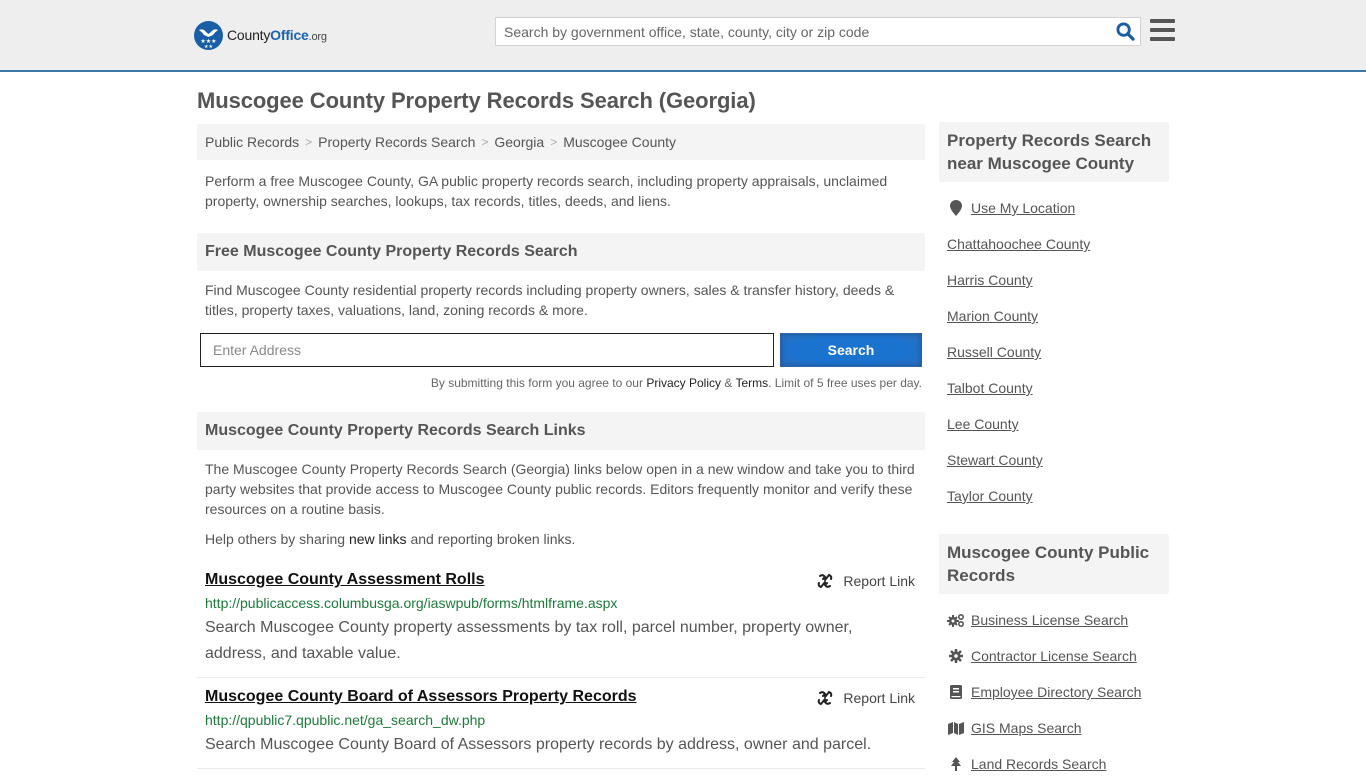  Describe the element at coordinates (538, 383) in the screenshot. I see `disclaimer-text: By submitting this form you agree to our` at that location.